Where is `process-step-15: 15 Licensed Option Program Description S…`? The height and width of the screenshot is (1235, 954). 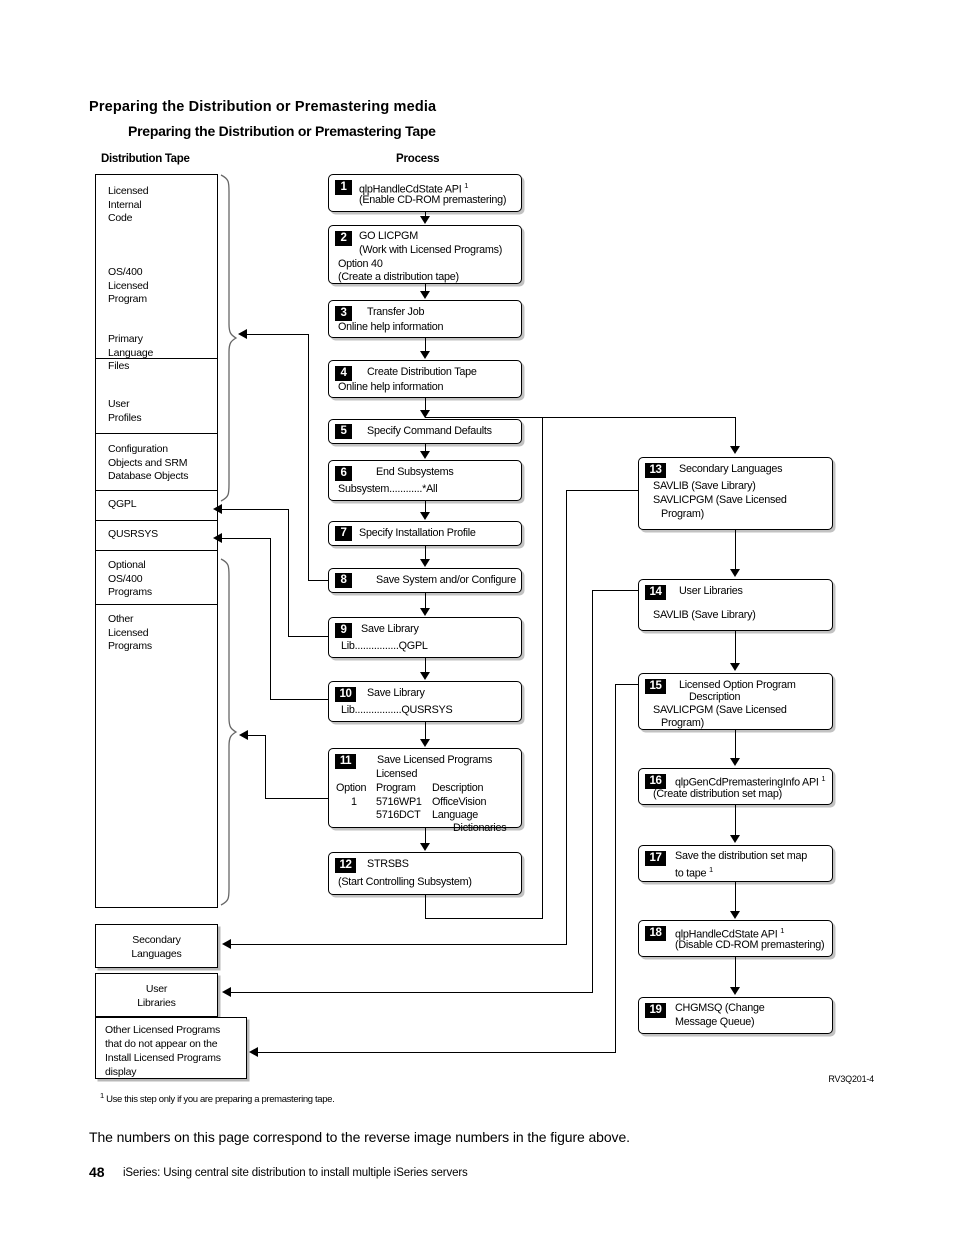 process-step-15: 15 Licensed Option Program Description S… is located at coordinates (735, 701).